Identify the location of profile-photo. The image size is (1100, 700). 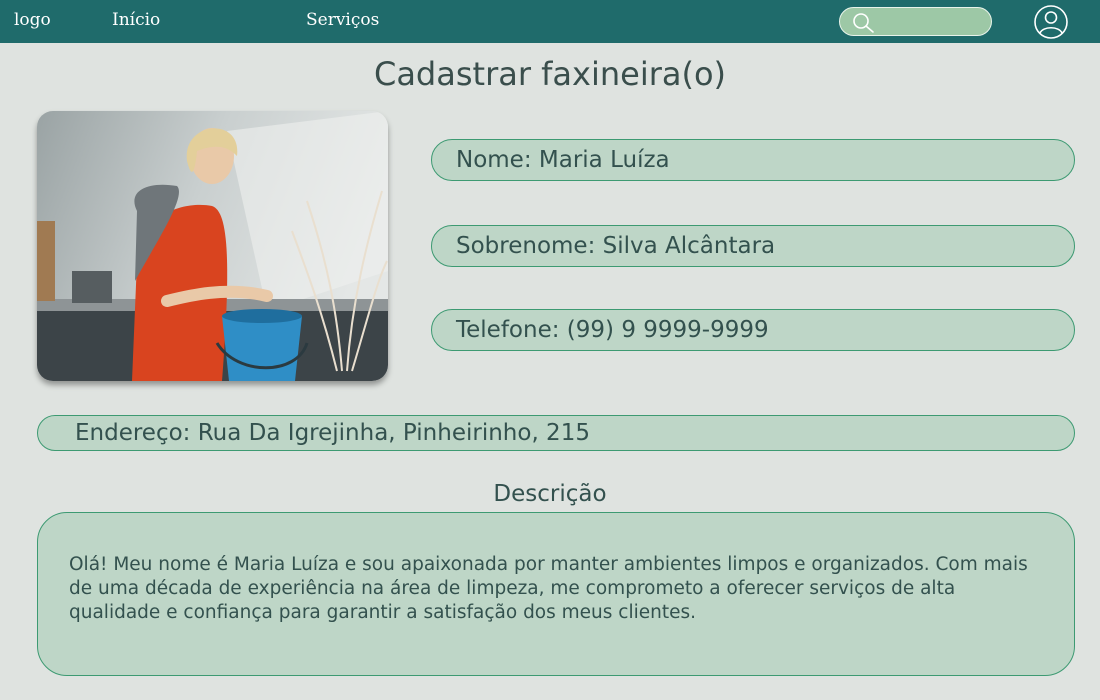
(212, 246).